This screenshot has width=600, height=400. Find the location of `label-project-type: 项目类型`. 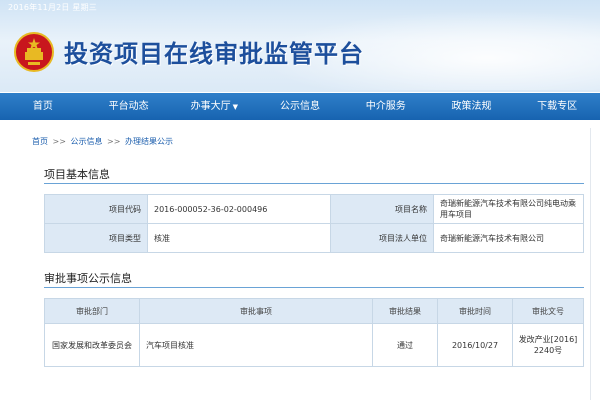

label-project-type: 项目类型 is located at coordinates (96, 238).